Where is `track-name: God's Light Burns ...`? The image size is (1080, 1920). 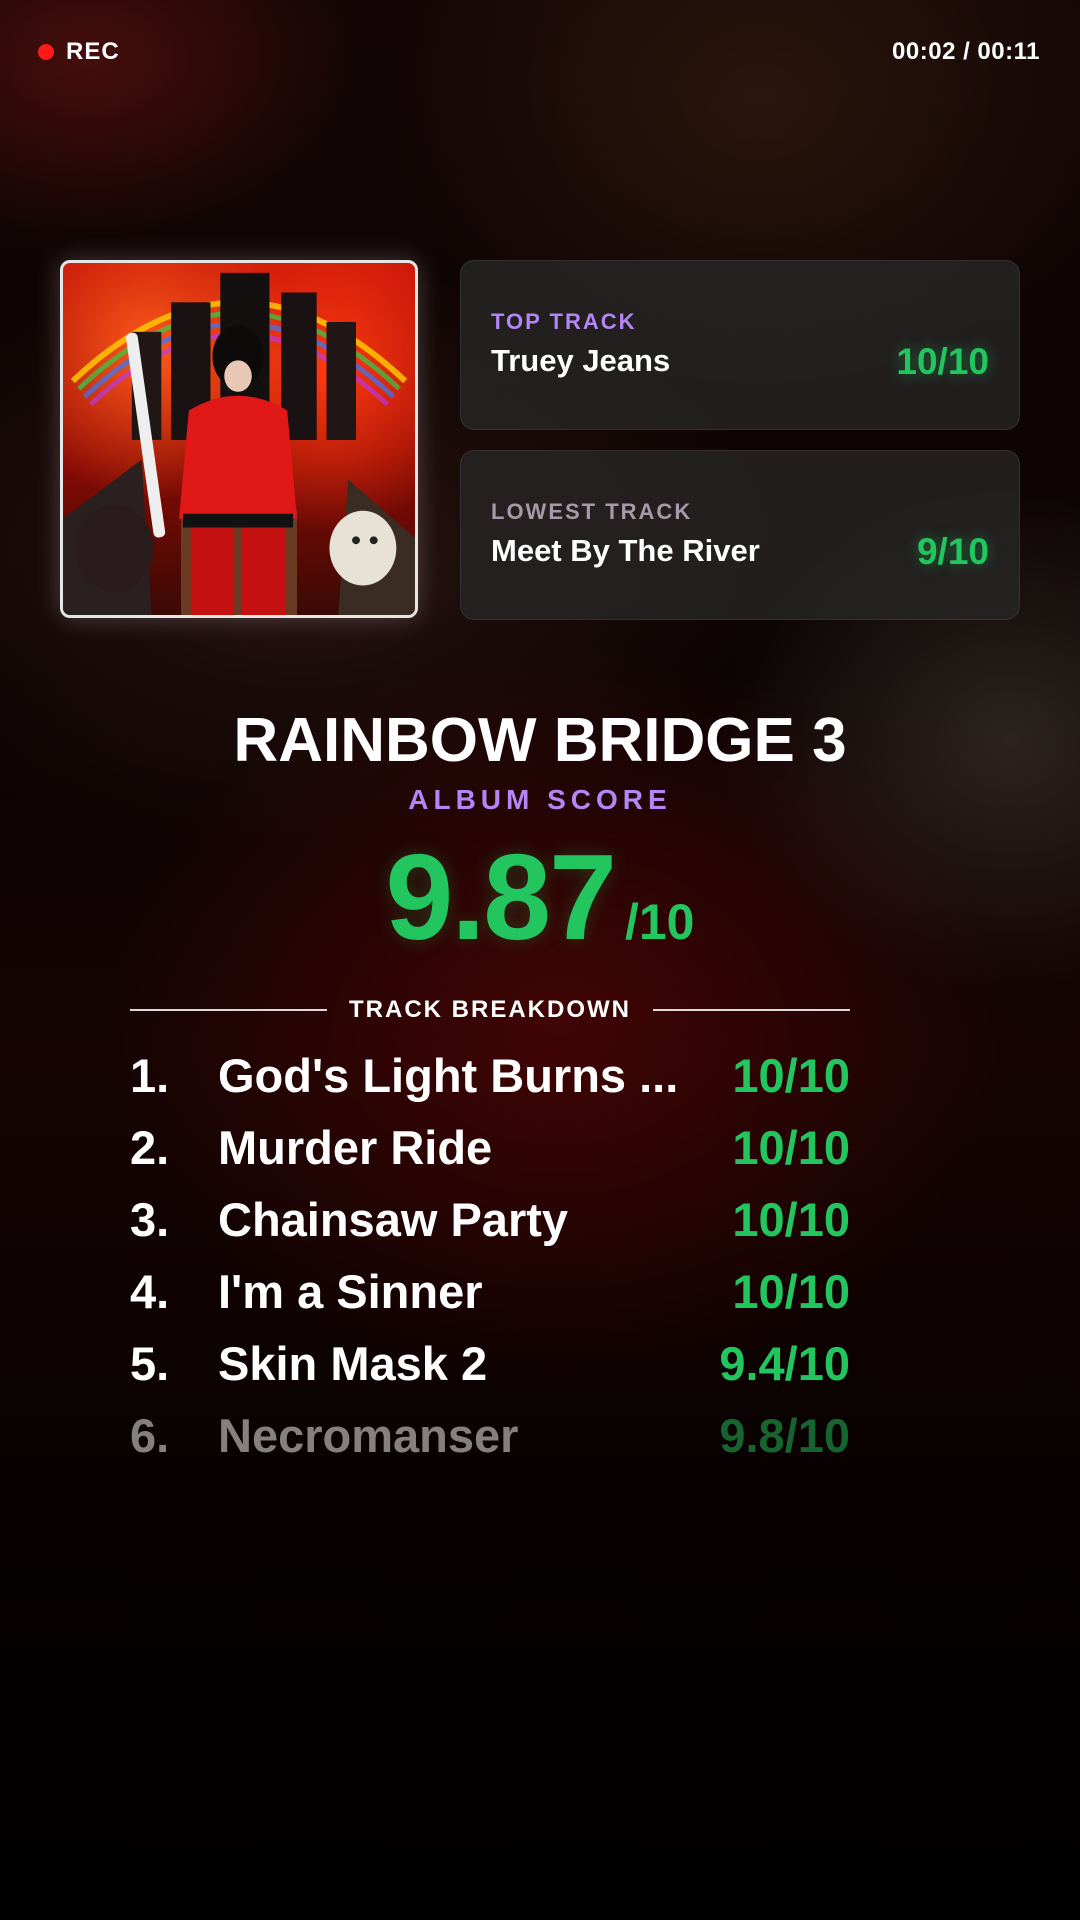 track-name: God's Light Burns ... is located at coordinates (448, 1075).